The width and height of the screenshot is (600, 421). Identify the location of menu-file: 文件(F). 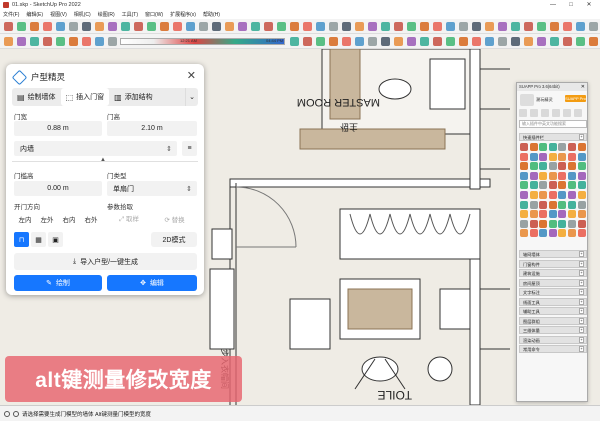
(11, 14).